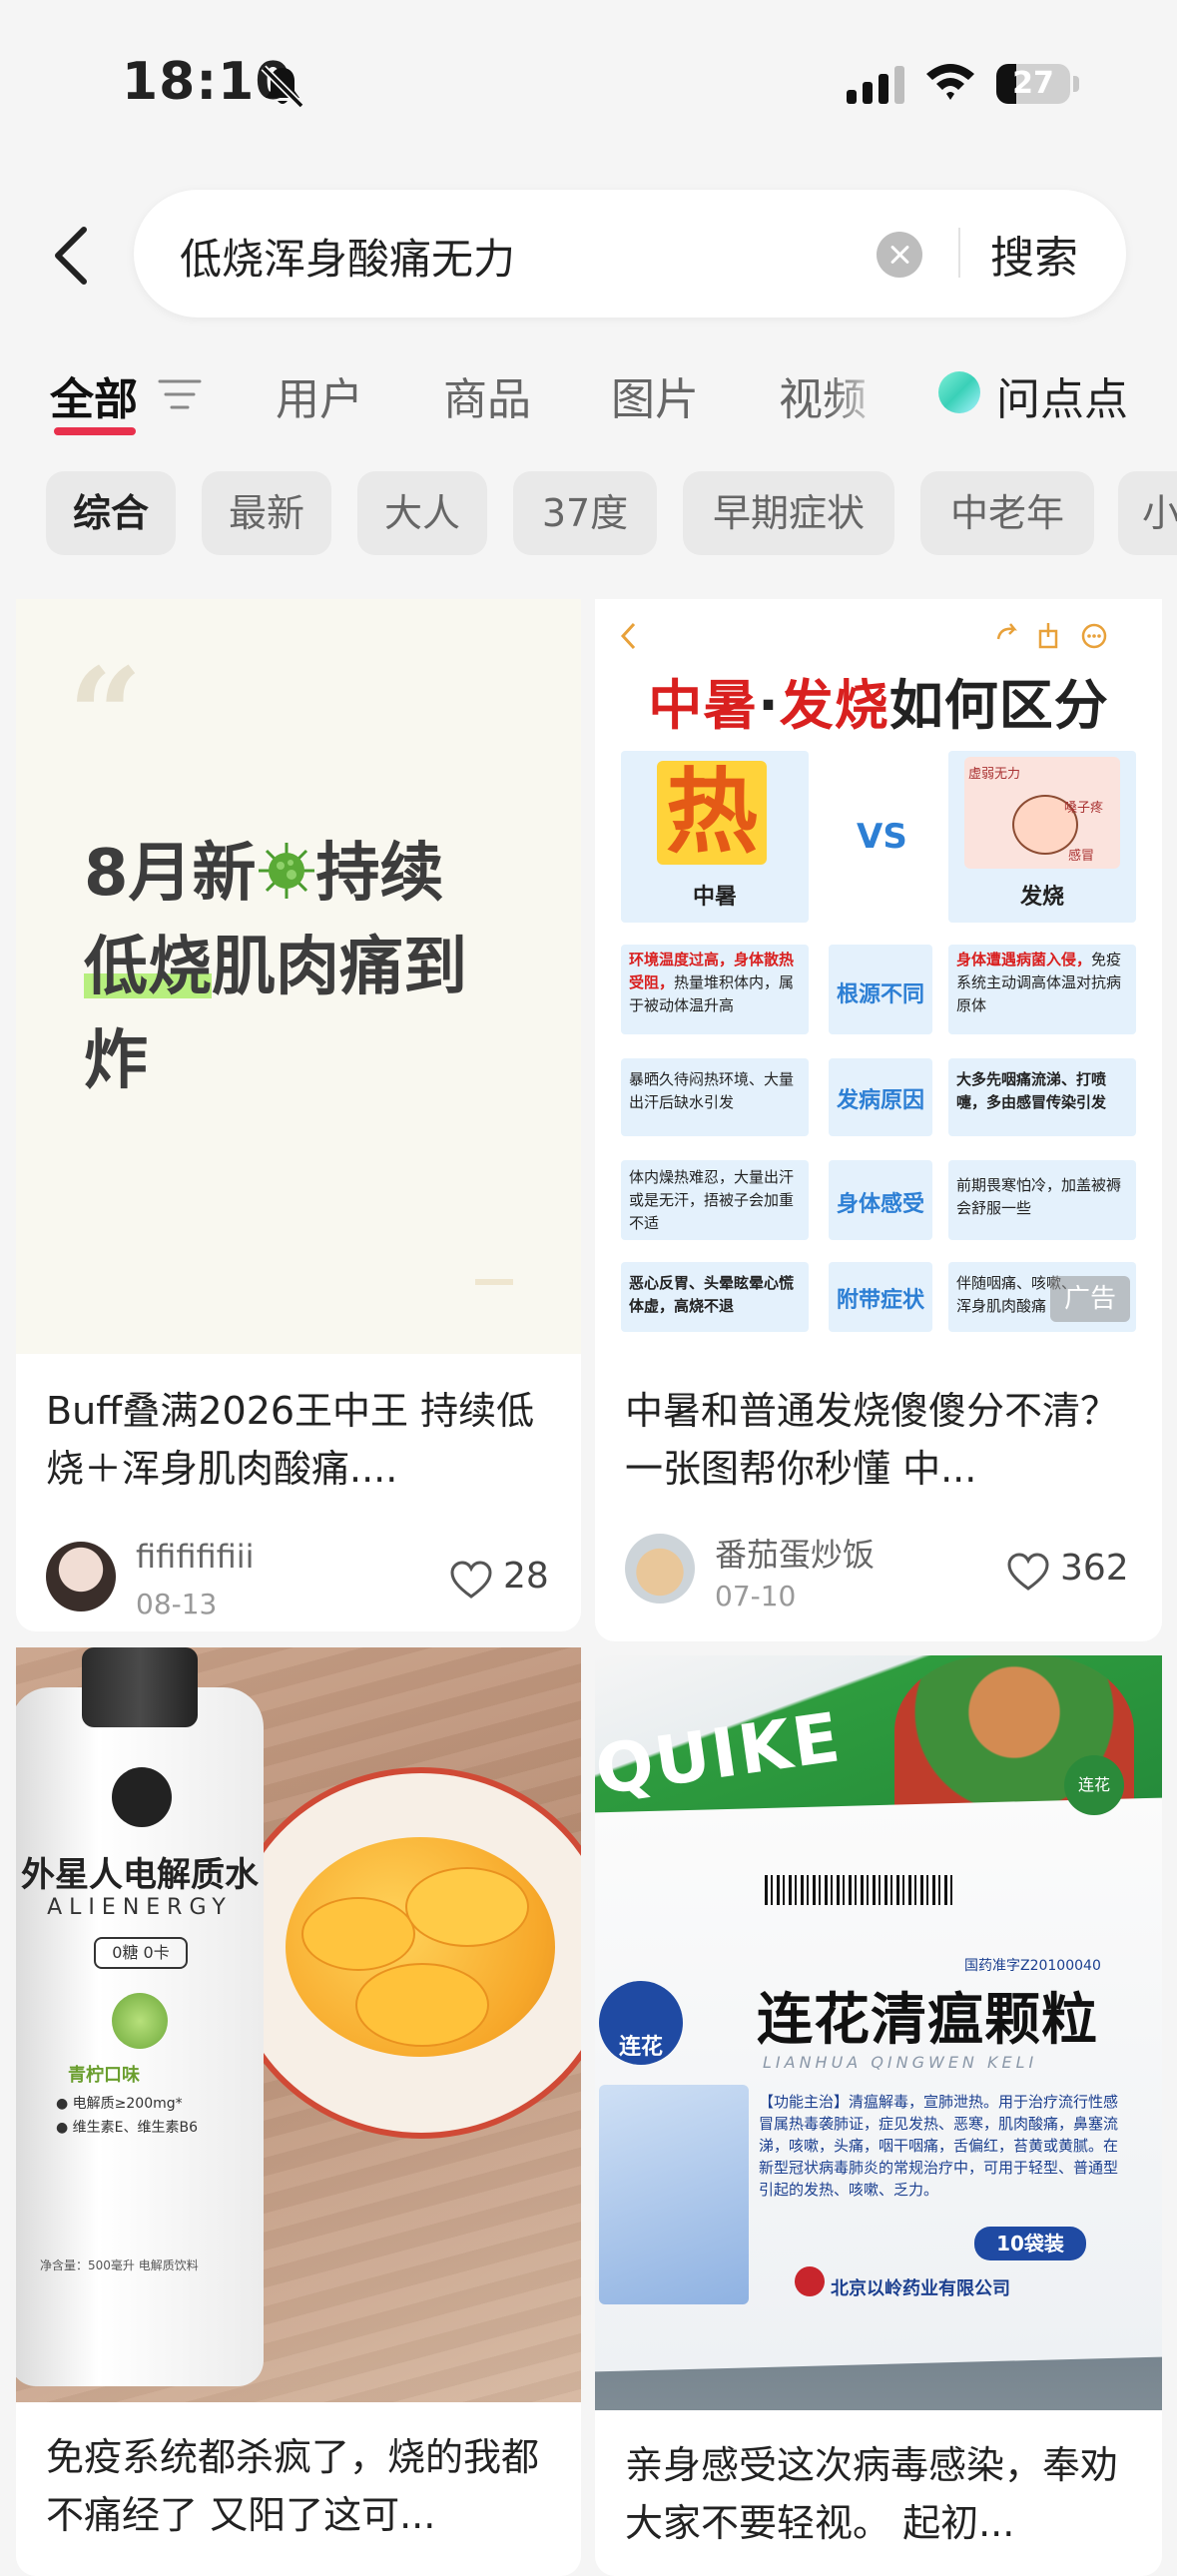 The image size is (1177, 2576). I want to click on title-heatstroke: 中暑, so click(703, 705).